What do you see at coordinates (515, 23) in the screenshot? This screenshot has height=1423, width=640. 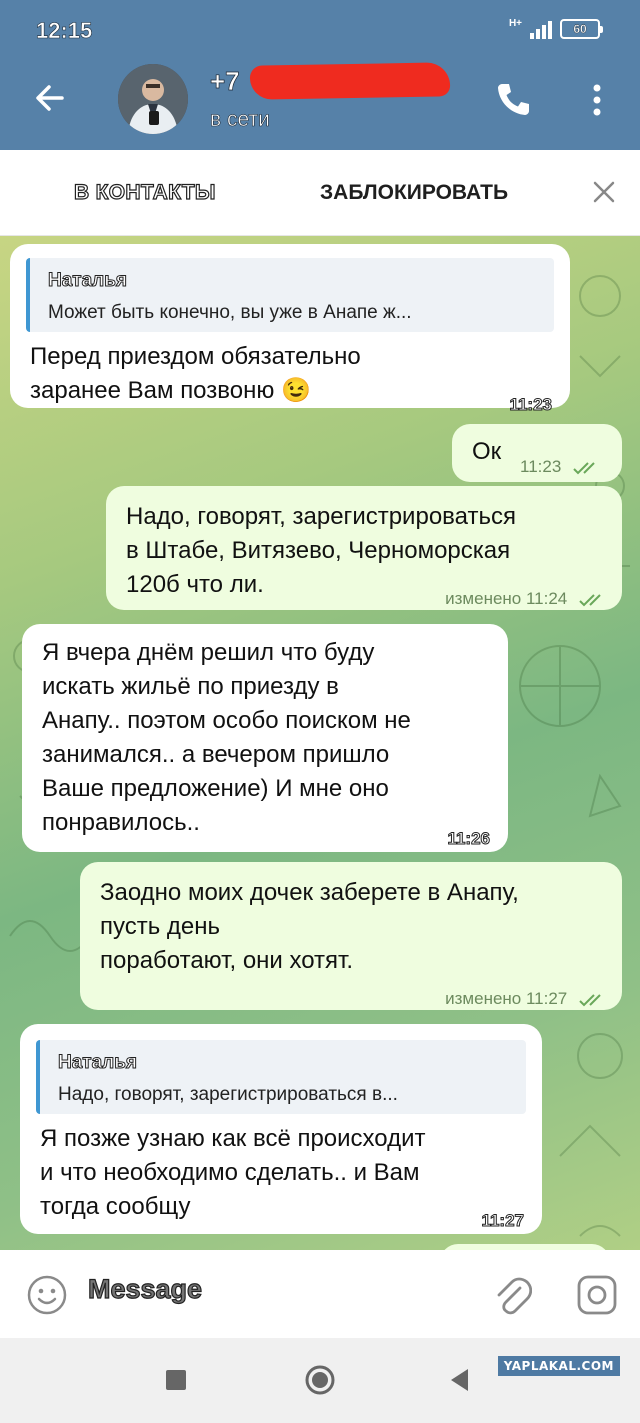 I see `network-type: H+` at bounding box center [515, 23].